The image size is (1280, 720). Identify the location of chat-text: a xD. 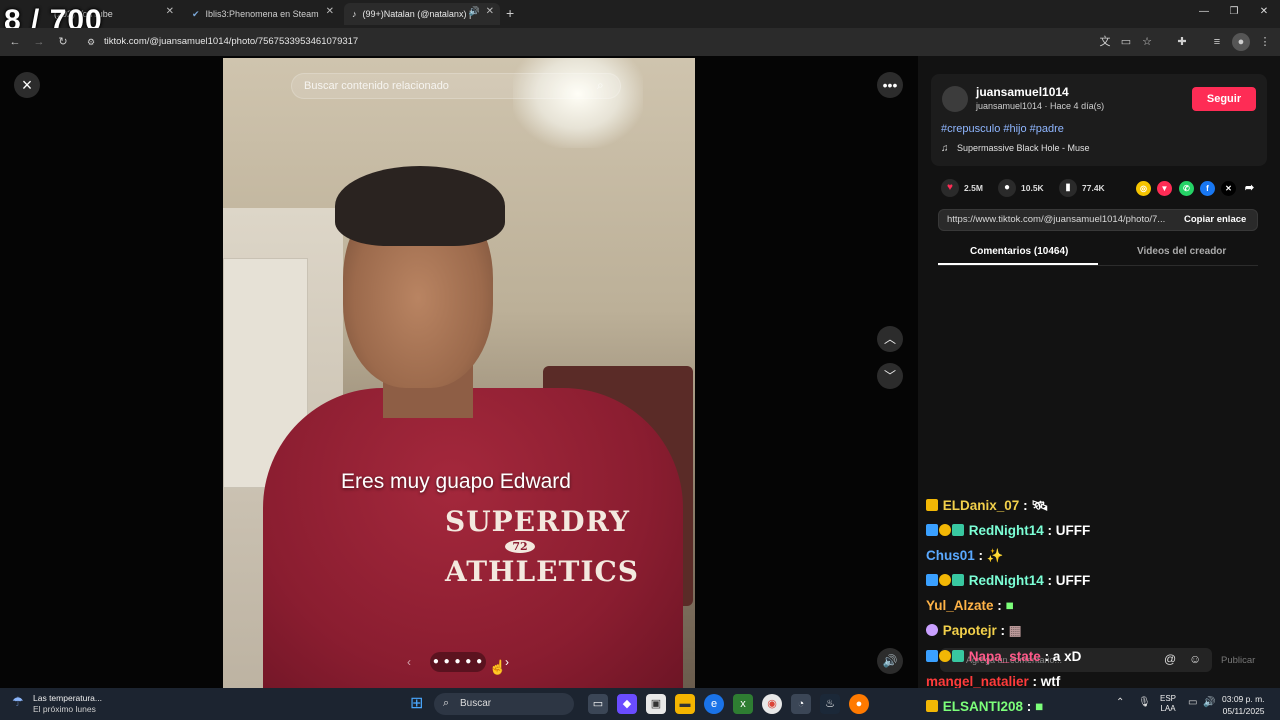
(1067, 656).